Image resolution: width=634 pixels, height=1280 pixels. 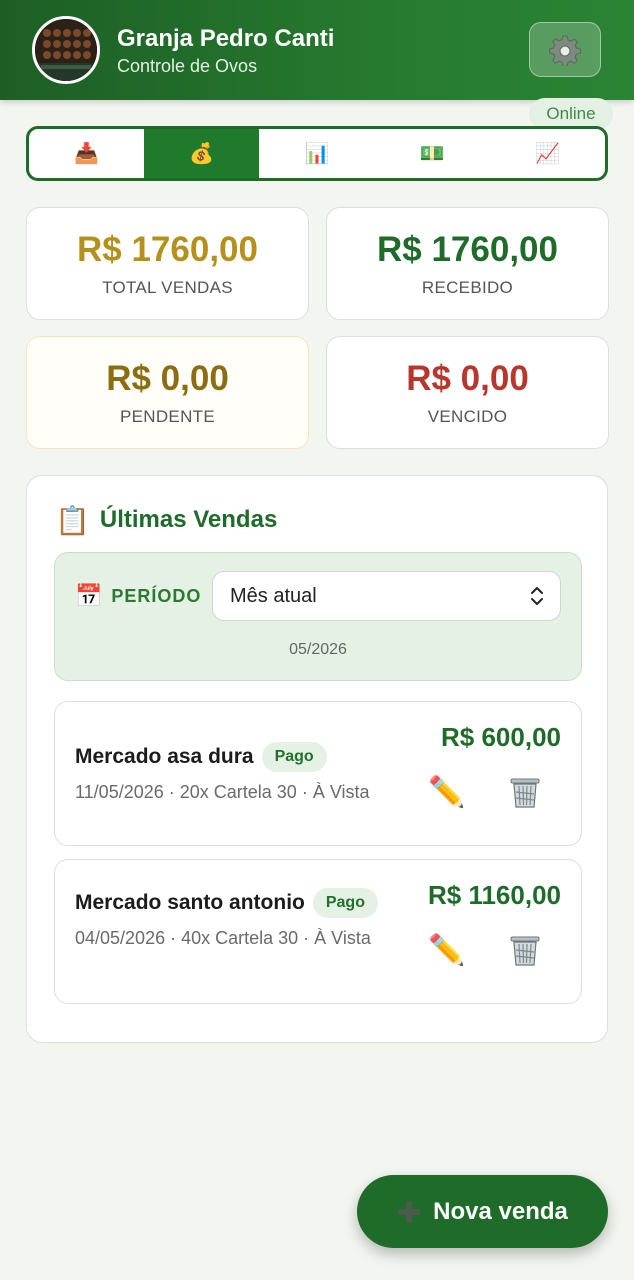 I want to click on panel-title-text: Últimas Vendas, so click(x=188, y=519).